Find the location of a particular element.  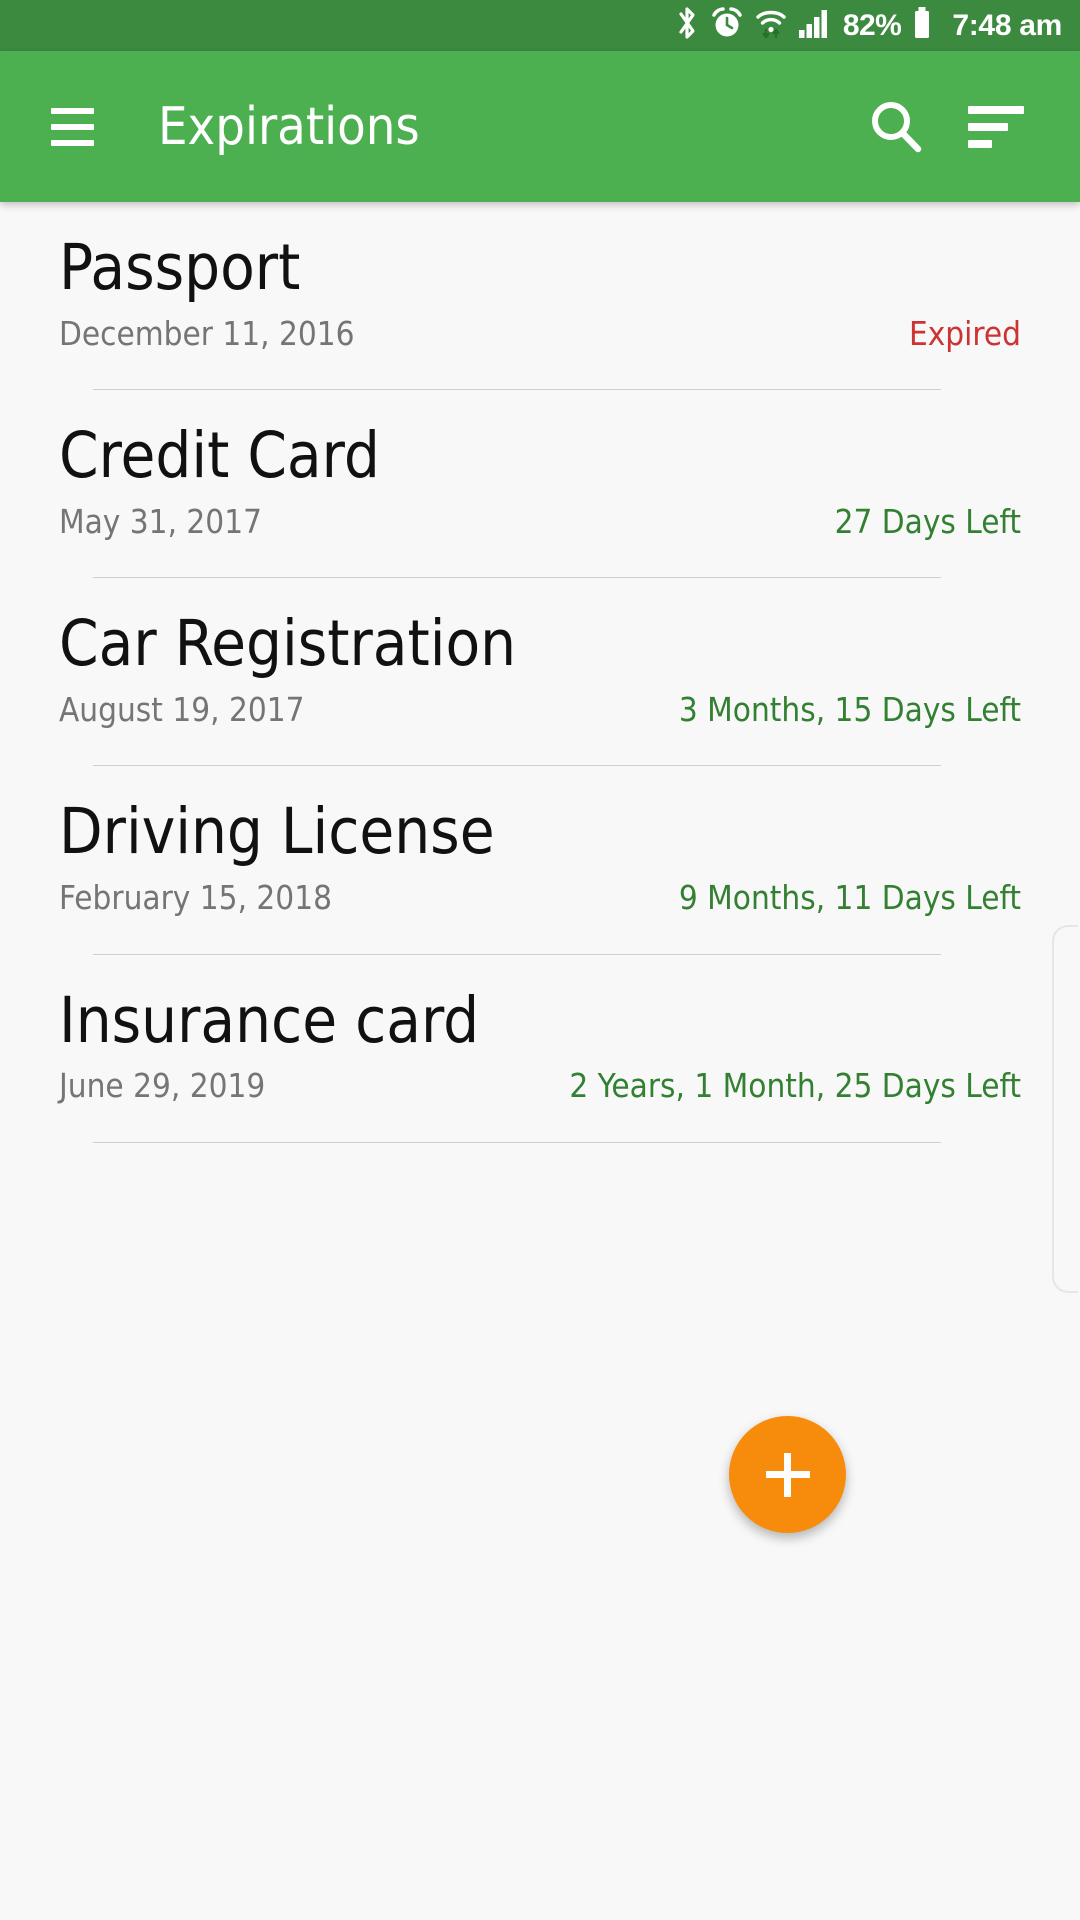

list-item-meta: December 11, 2016 Expired is located at coordinates (540, 334).